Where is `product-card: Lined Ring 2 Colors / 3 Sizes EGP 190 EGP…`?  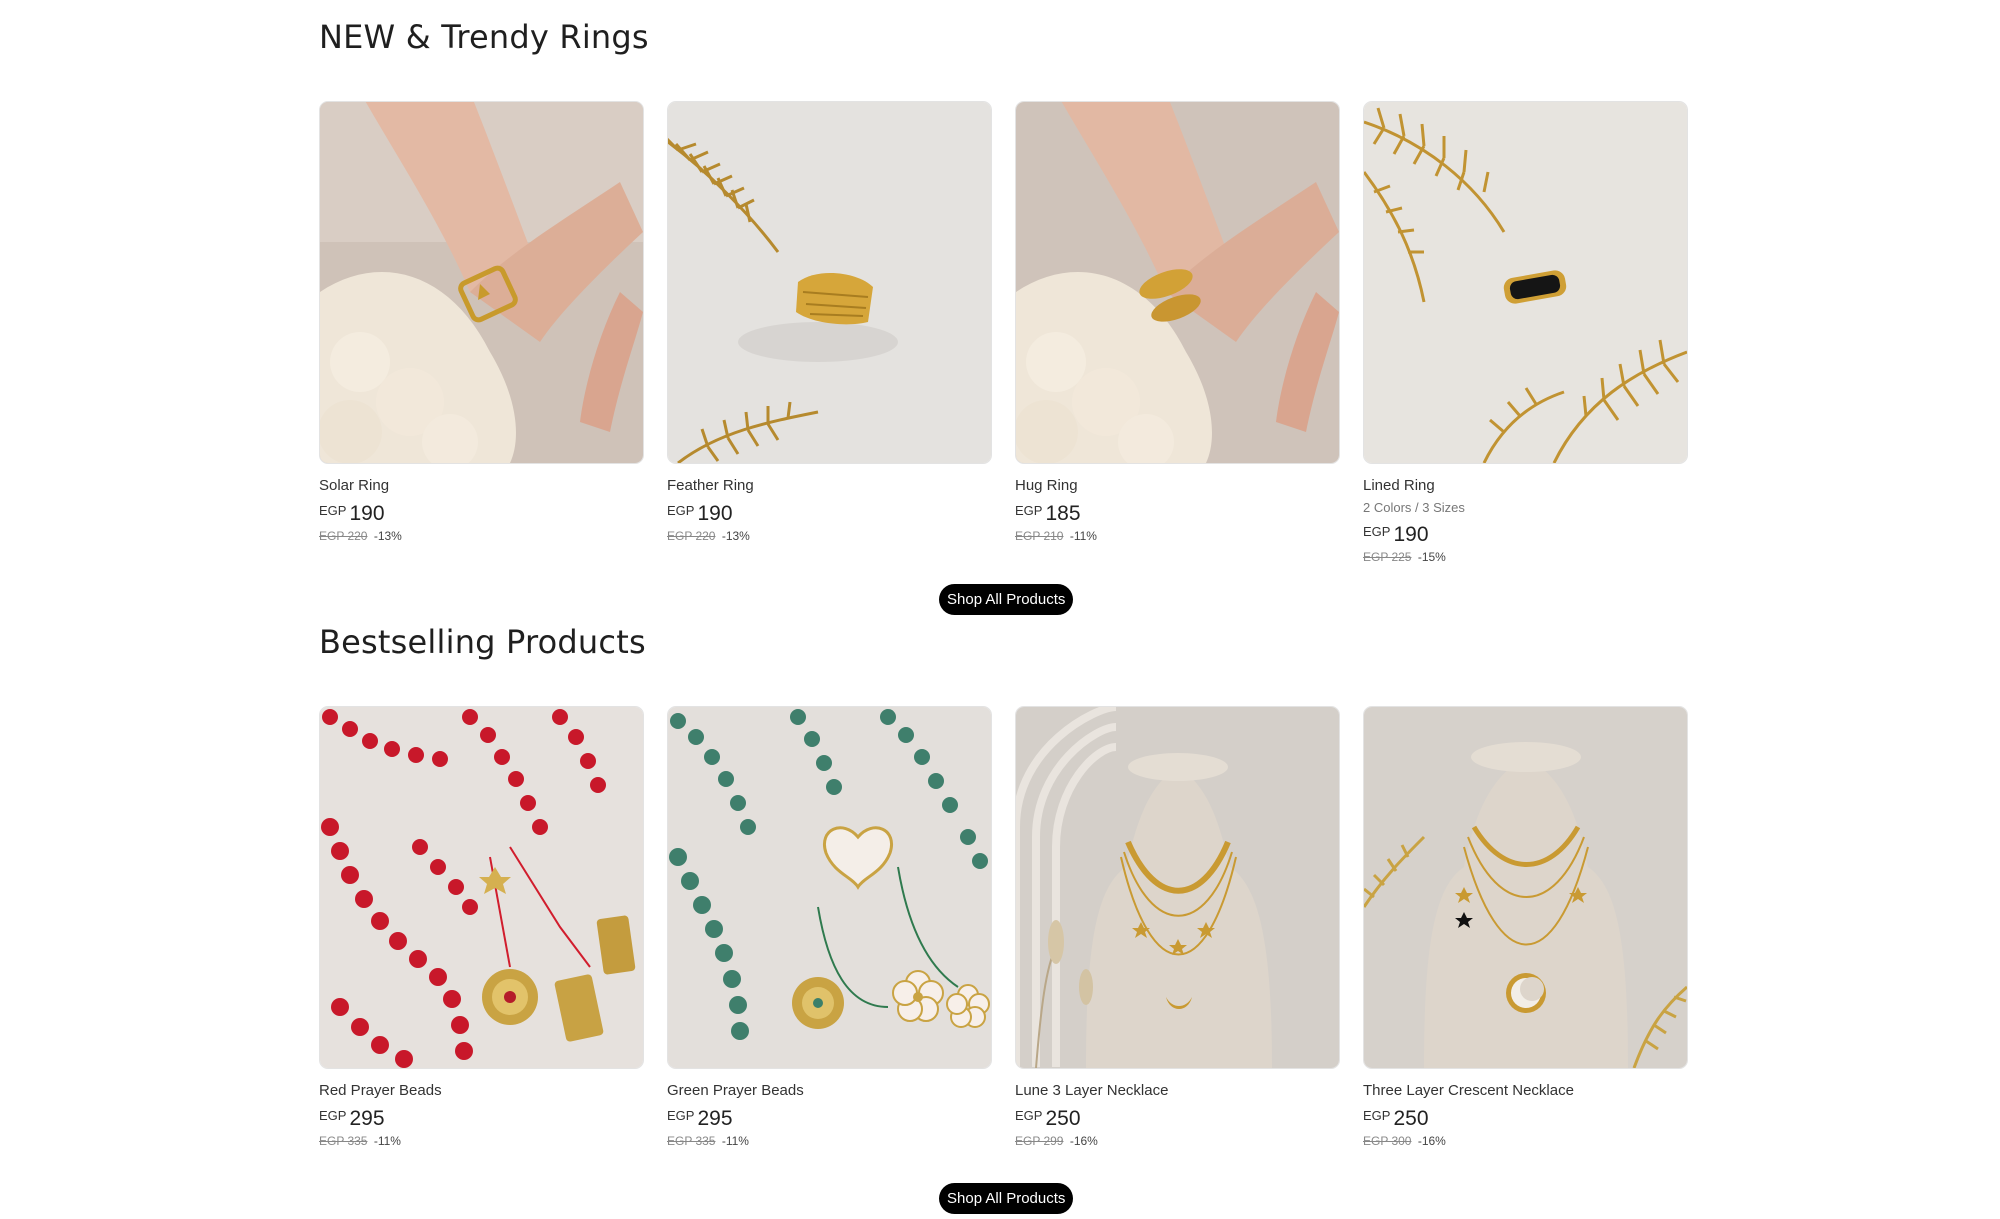
product-card: Lined Ring 2 Colors / 3 Sizes EGP 190 EGP… is located at coordinates (1525, 332).